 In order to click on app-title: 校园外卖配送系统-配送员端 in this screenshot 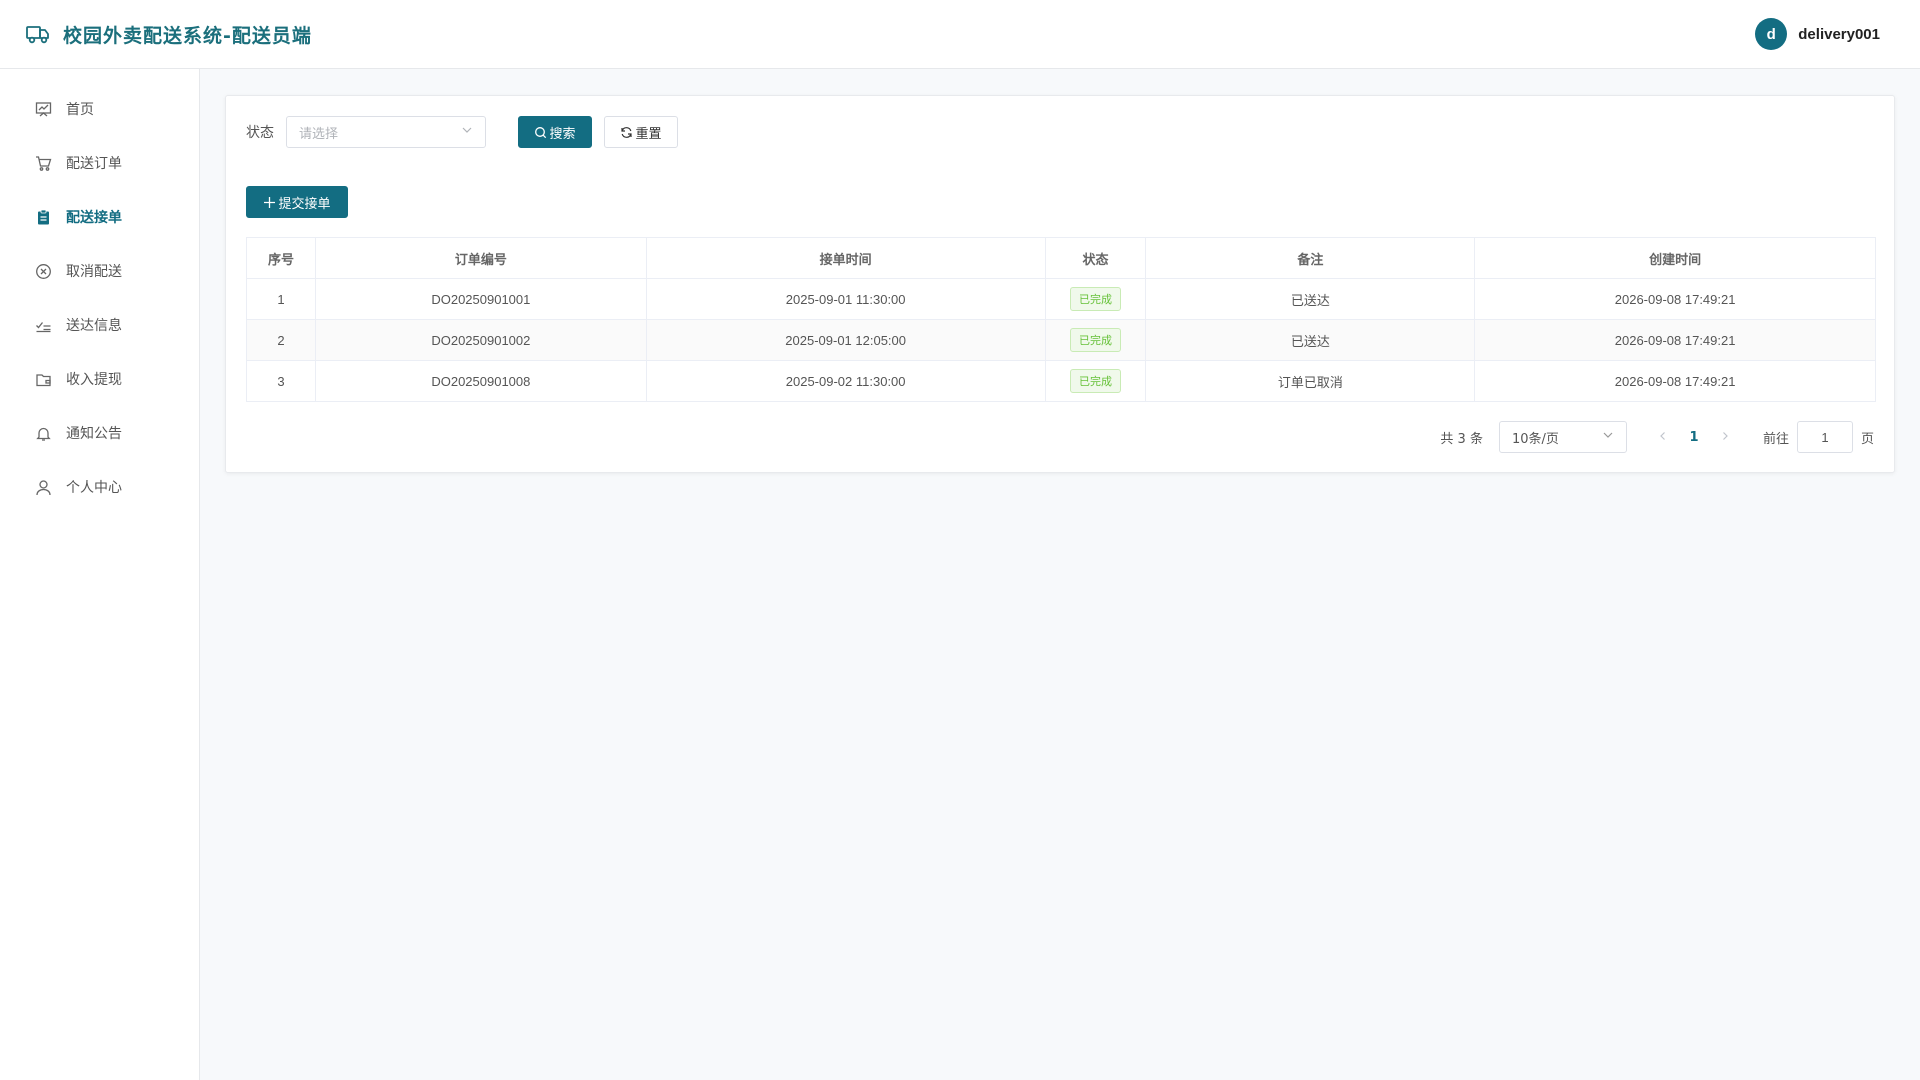, I will do `click(187, 35)`.